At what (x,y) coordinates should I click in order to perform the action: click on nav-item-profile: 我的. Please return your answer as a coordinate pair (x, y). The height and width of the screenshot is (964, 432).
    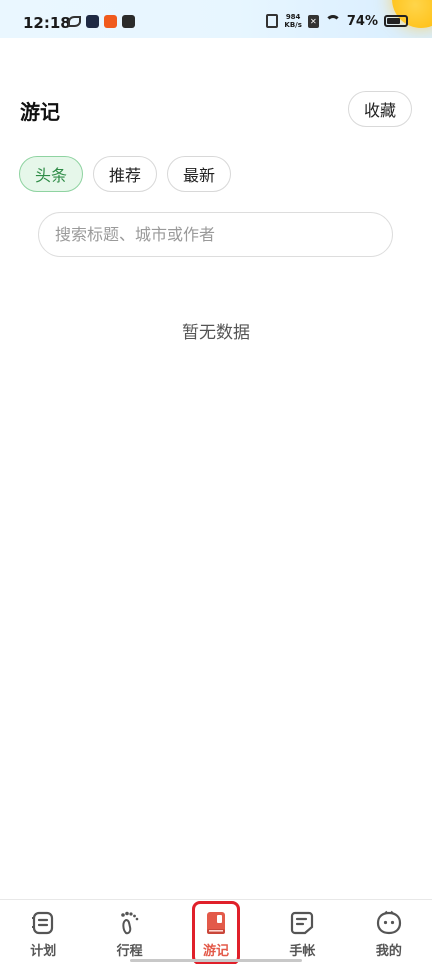
    Looking at the image, I should click on (389, 932).